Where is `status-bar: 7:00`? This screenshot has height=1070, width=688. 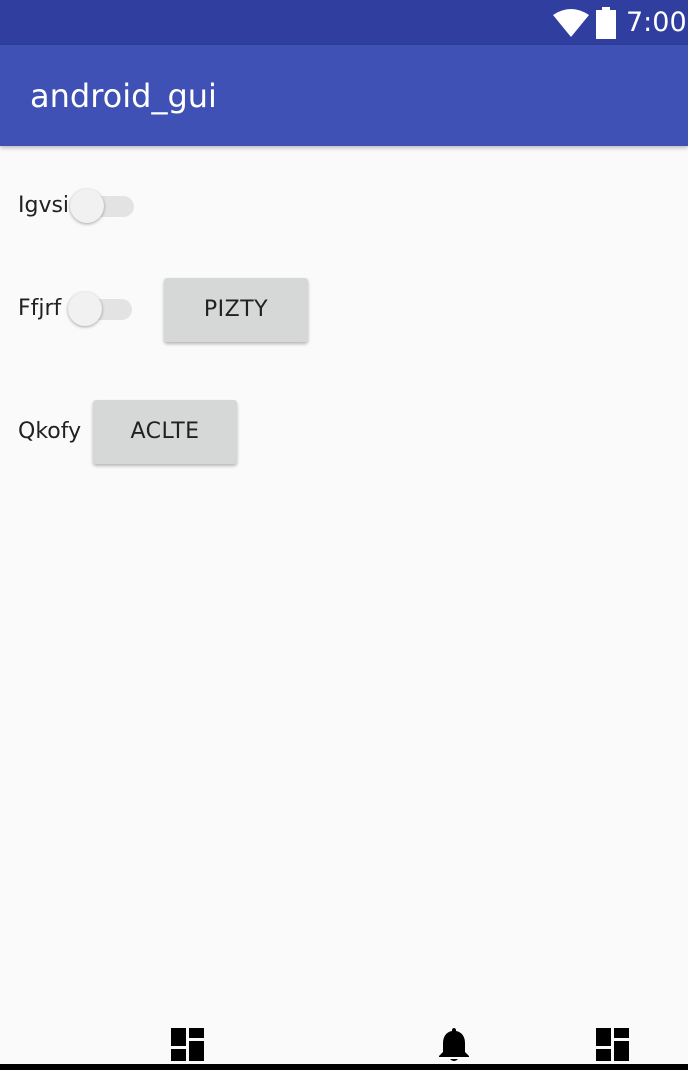 status-bar: 7:00 is located at coordinates (344, 22).